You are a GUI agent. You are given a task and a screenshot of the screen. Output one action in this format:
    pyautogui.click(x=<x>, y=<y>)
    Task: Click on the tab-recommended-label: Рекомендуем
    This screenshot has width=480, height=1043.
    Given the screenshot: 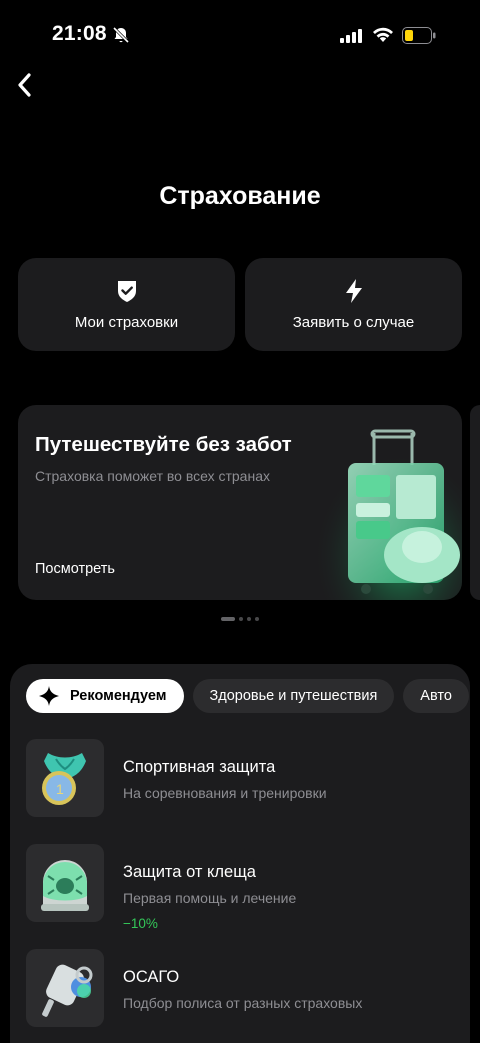 What is the action you would take?
    pyautogui.click(x=118, y=696)
    